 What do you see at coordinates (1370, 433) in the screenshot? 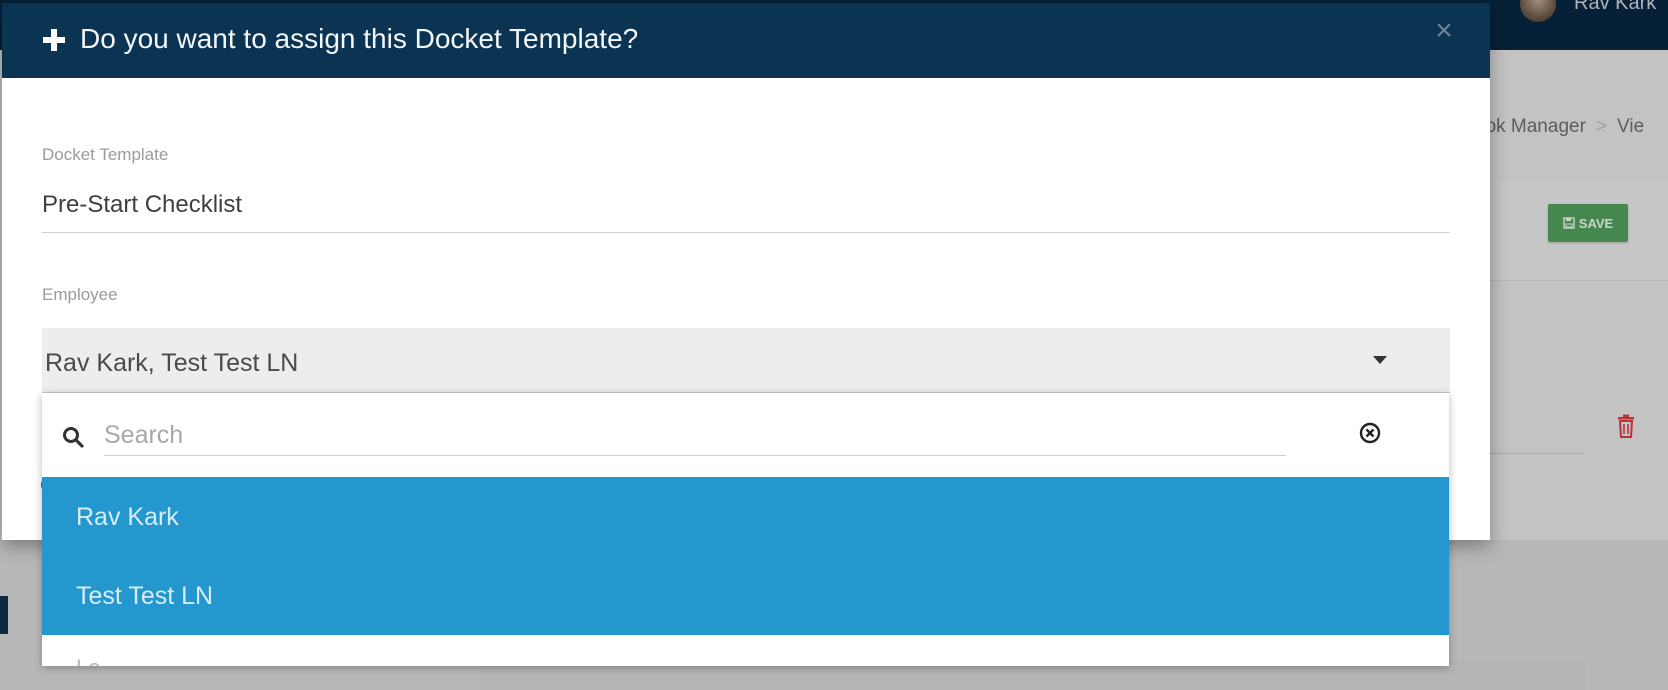
I see `clear-search-icon` at bounding box center [1370, 433].